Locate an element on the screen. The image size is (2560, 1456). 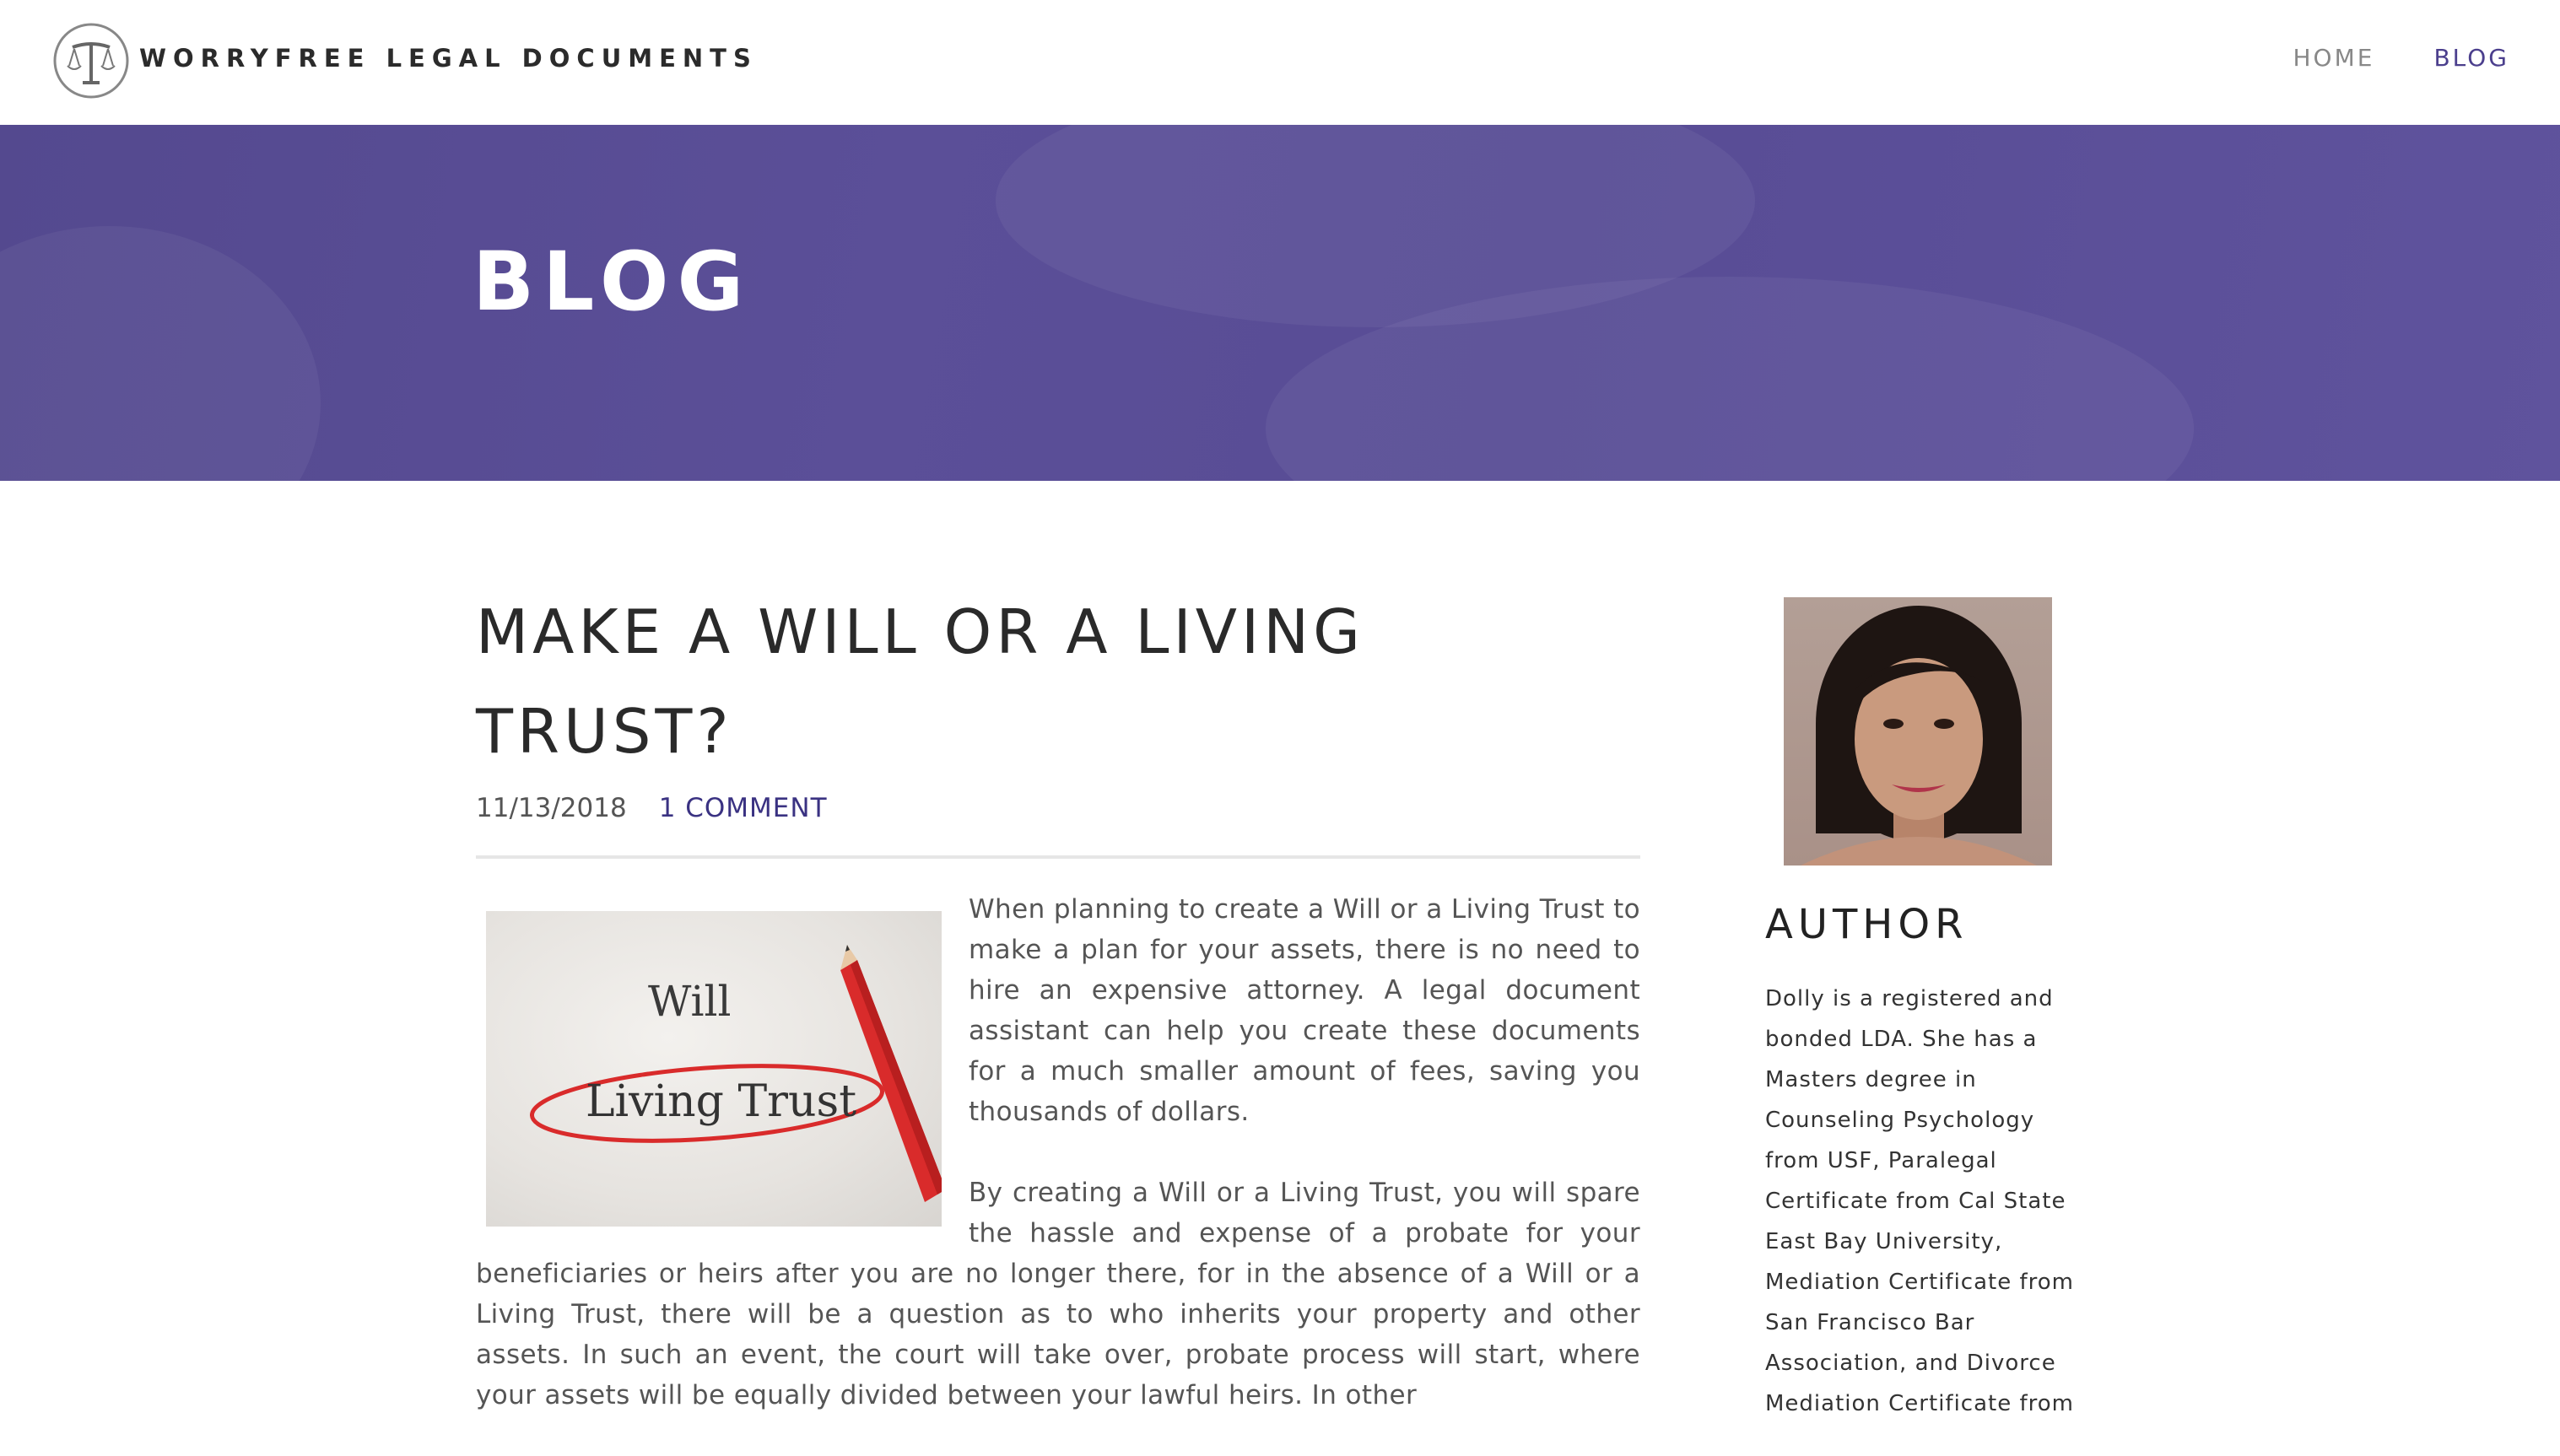
author-portrait is located at coordinates (1919, 736).